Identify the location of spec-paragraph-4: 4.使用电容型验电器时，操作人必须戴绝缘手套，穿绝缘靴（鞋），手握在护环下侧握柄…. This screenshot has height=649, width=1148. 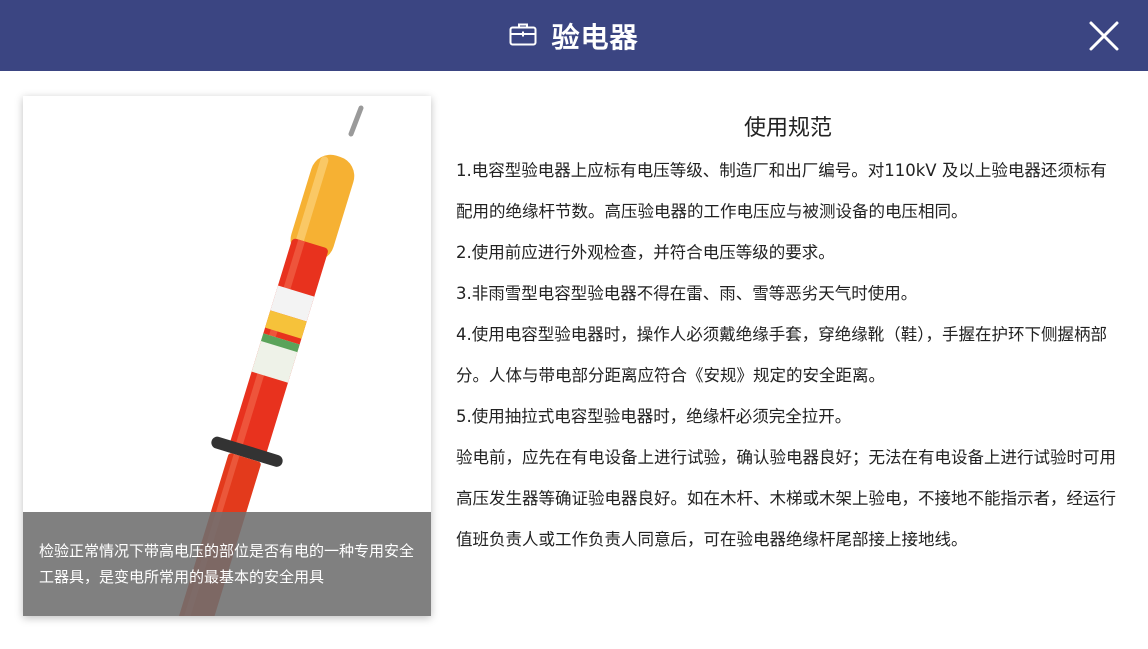
(781, 355).